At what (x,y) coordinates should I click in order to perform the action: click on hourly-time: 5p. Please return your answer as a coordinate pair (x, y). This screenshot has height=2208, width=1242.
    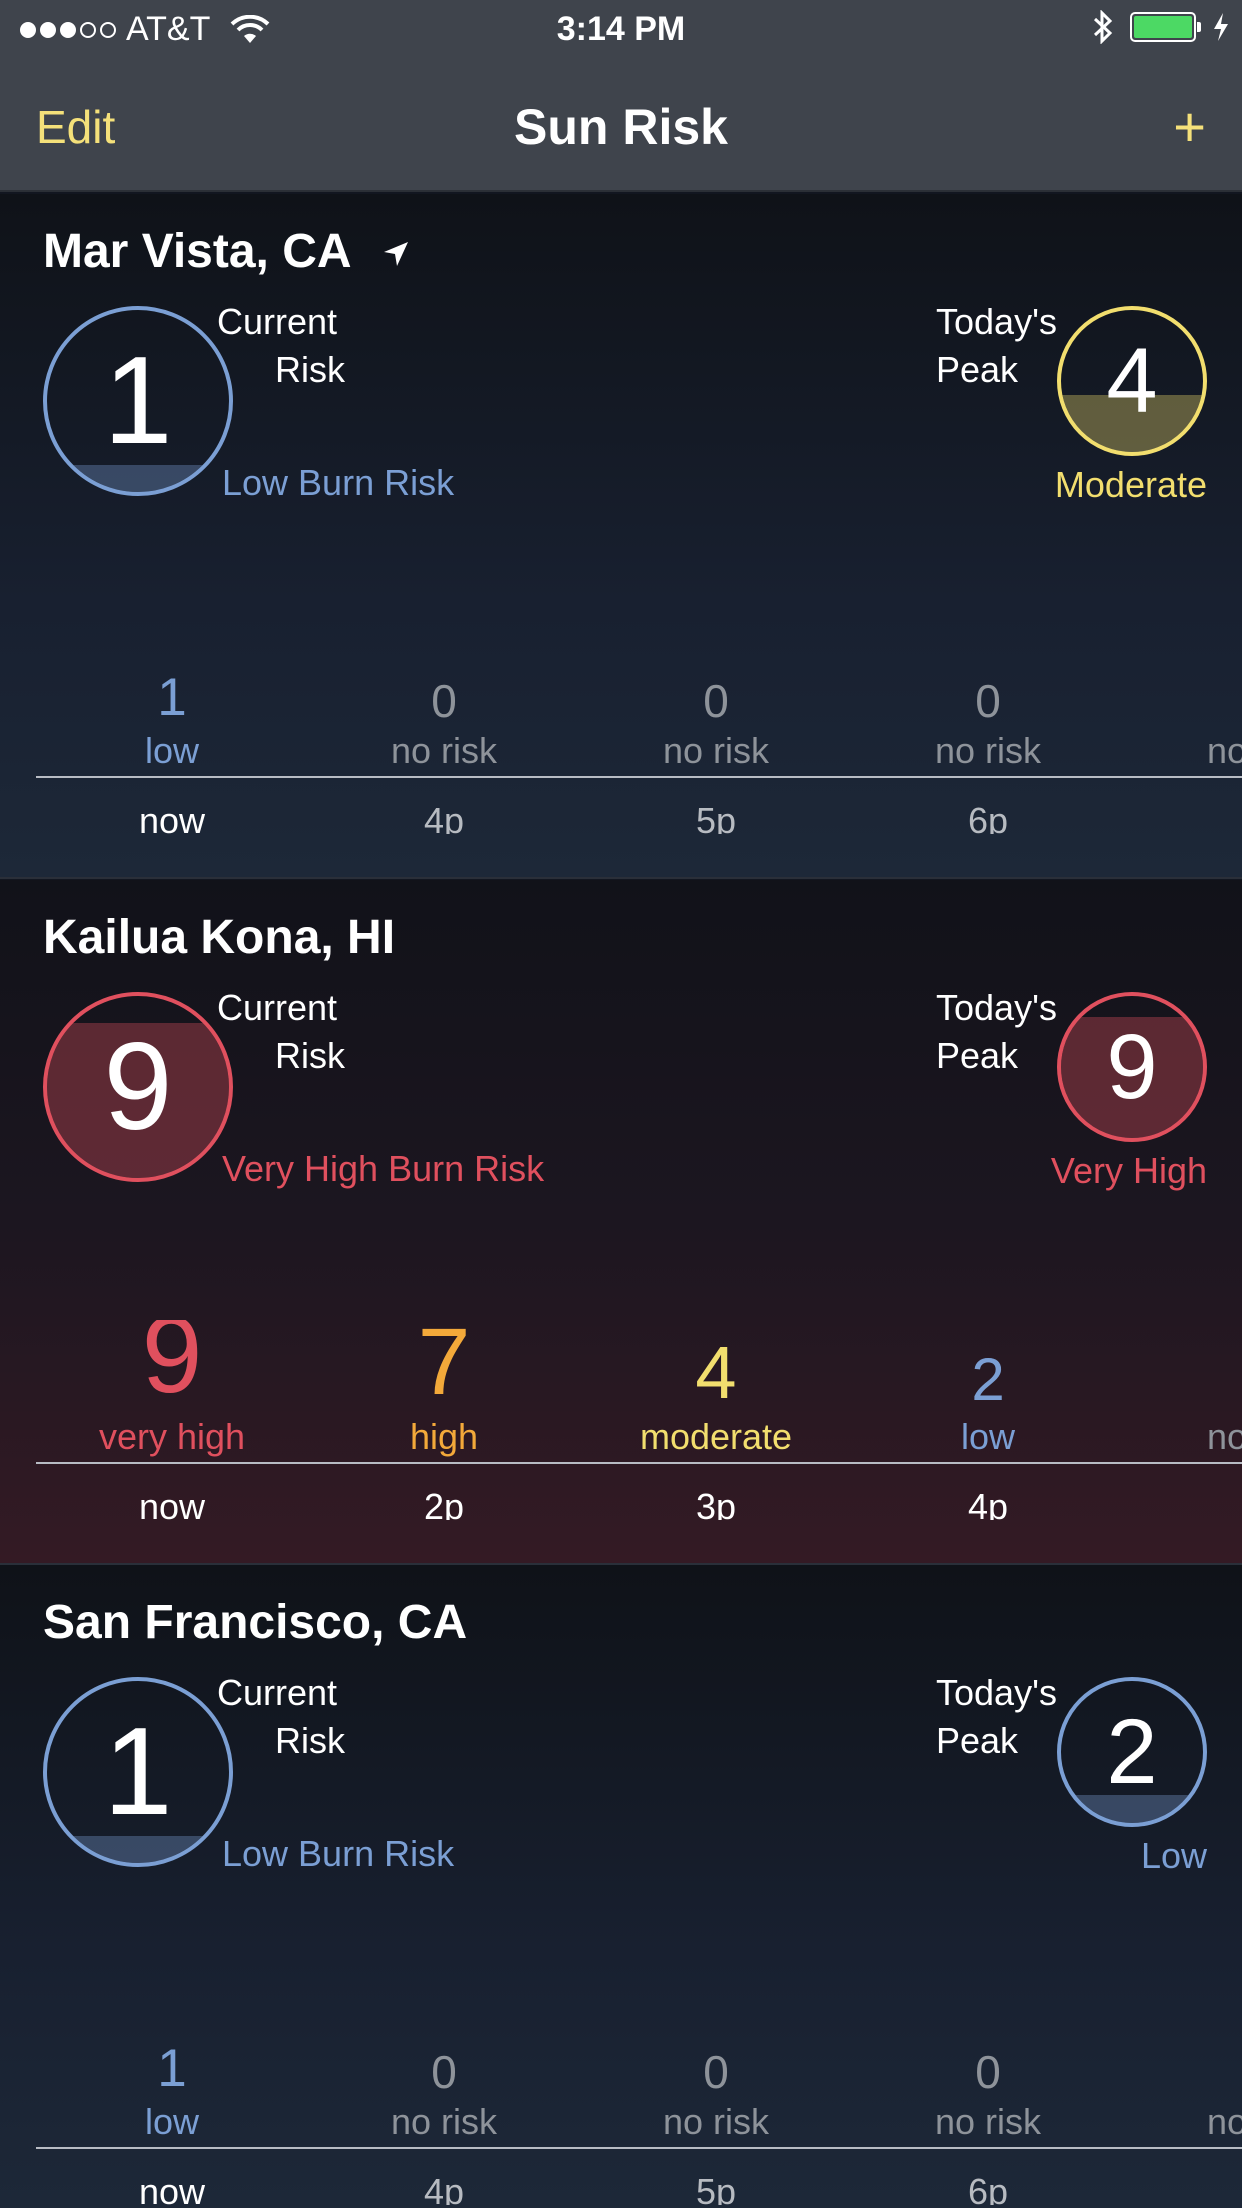
    Looking at the image, I should click on (716, 2188).